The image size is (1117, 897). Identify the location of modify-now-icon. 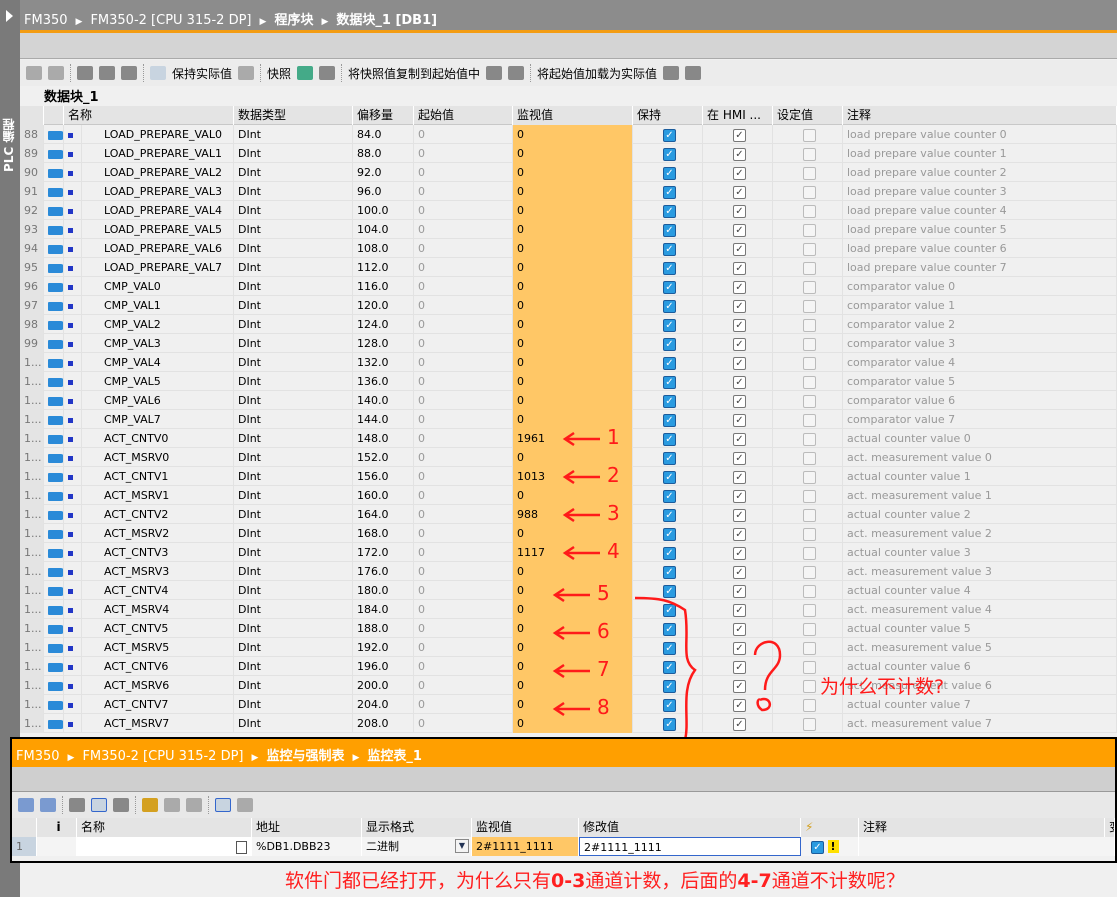
(99, 805).